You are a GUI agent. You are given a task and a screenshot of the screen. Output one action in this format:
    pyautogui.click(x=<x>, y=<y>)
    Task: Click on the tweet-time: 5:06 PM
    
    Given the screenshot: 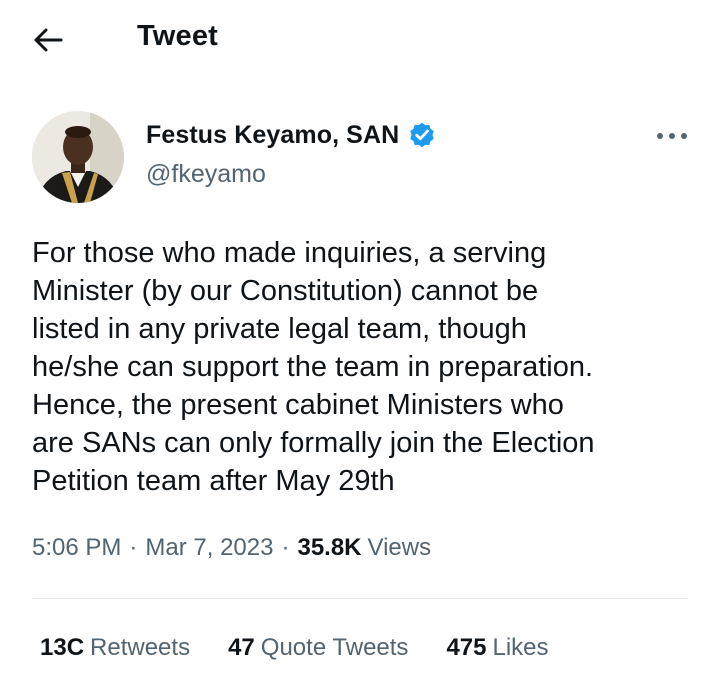 What is the action you would take?
    pyautogui.click(x=76, y=548)
    